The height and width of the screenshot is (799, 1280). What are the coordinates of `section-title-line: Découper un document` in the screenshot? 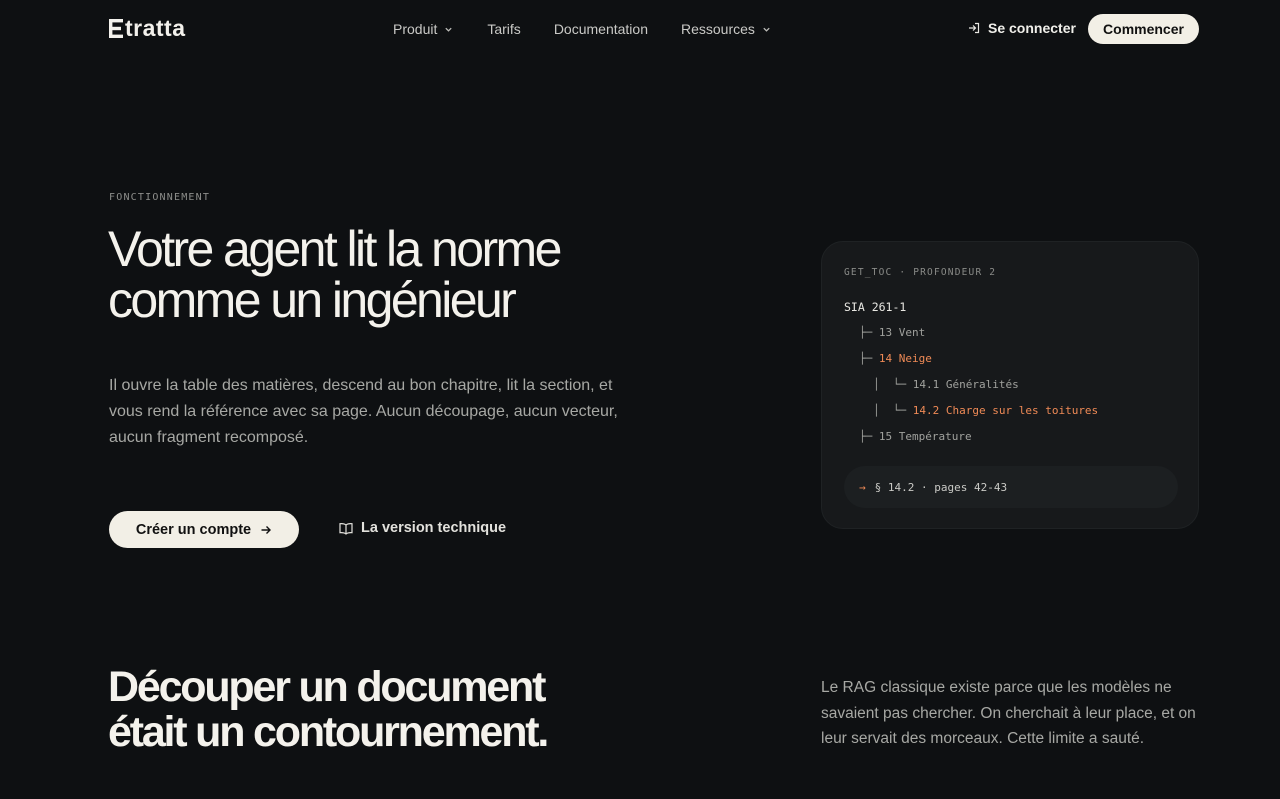 It's located at (327, 687).